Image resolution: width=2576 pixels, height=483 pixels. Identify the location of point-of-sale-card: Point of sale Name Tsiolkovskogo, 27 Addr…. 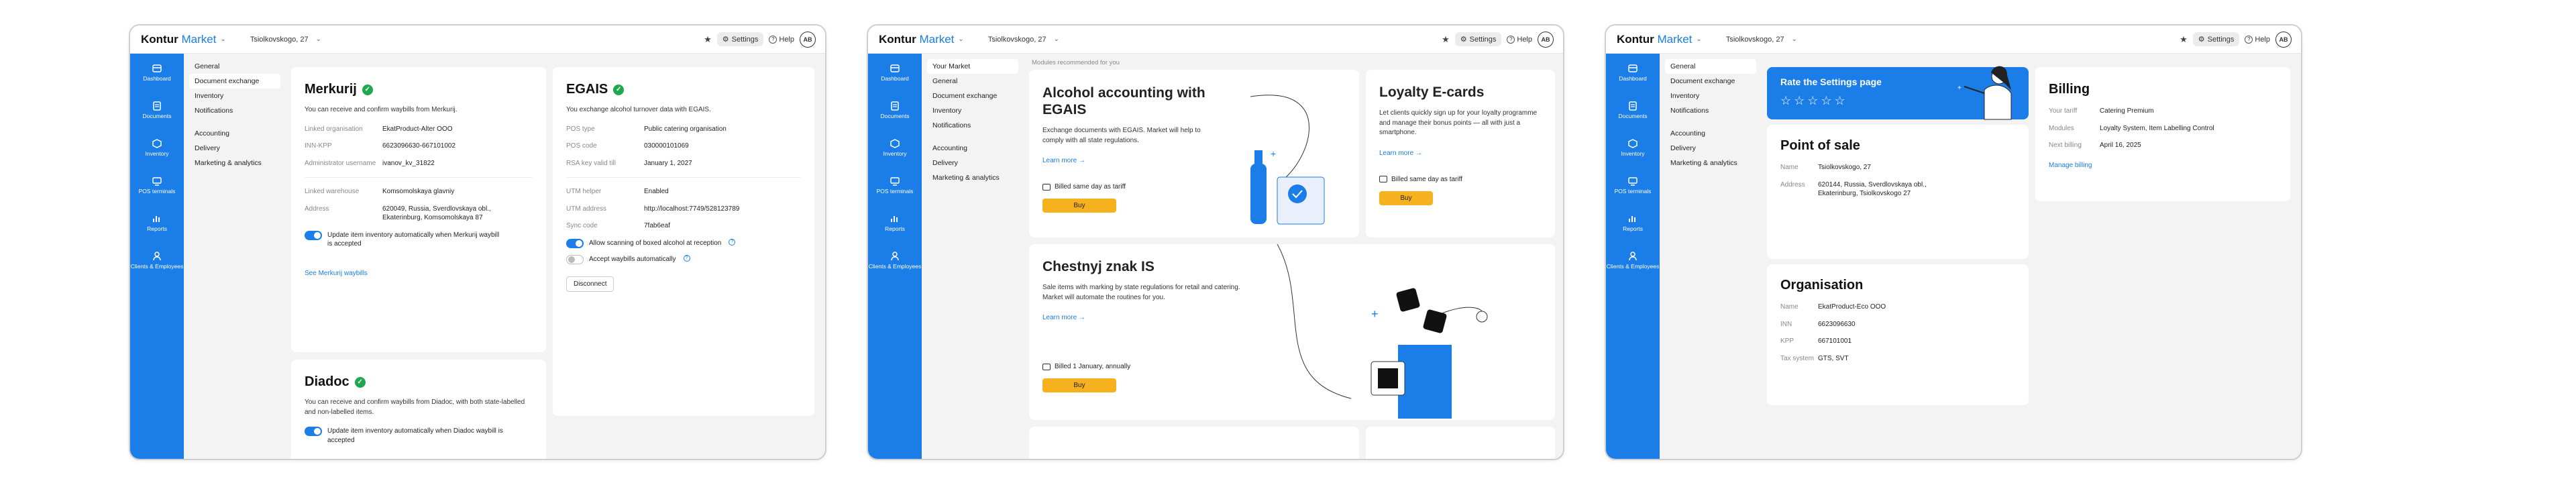
(1898, 192).